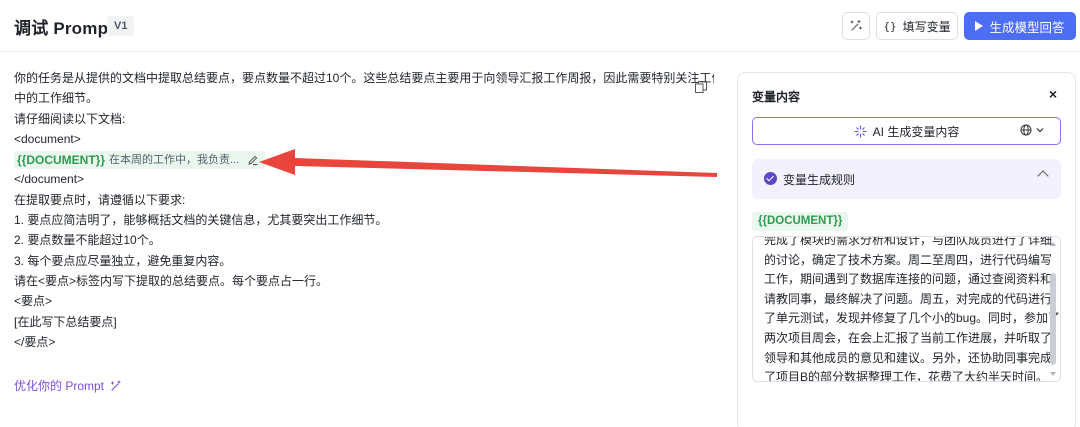 Image resolution: width=1080 pixels, height=427 pixels. I want to click on chevron-up-icon, so click(1043, 176).